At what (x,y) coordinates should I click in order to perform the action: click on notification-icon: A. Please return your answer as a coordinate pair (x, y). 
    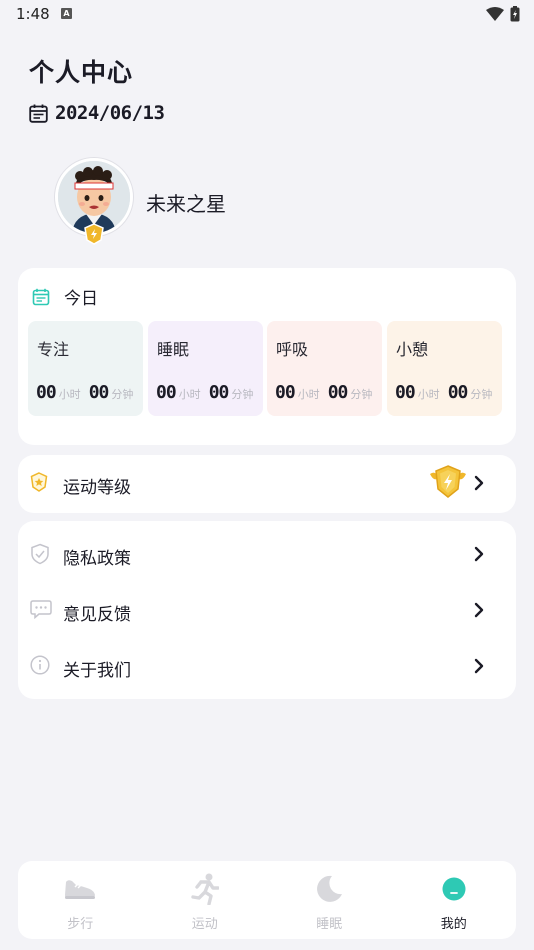
    Looking at the image, I should click on (66, 13).